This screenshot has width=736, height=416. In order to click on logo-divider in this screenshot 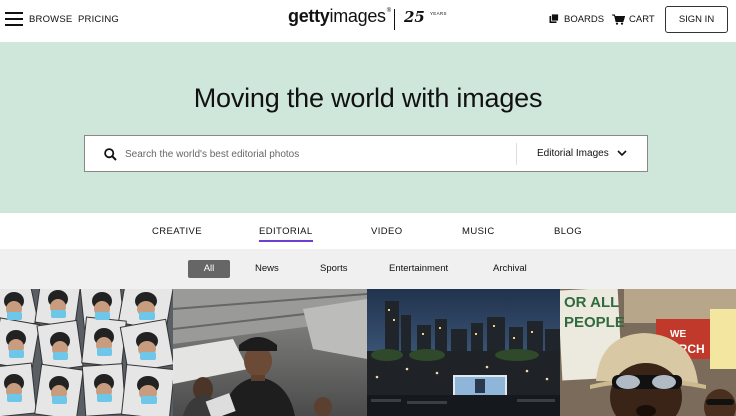, I will do `click(394, 19)`.